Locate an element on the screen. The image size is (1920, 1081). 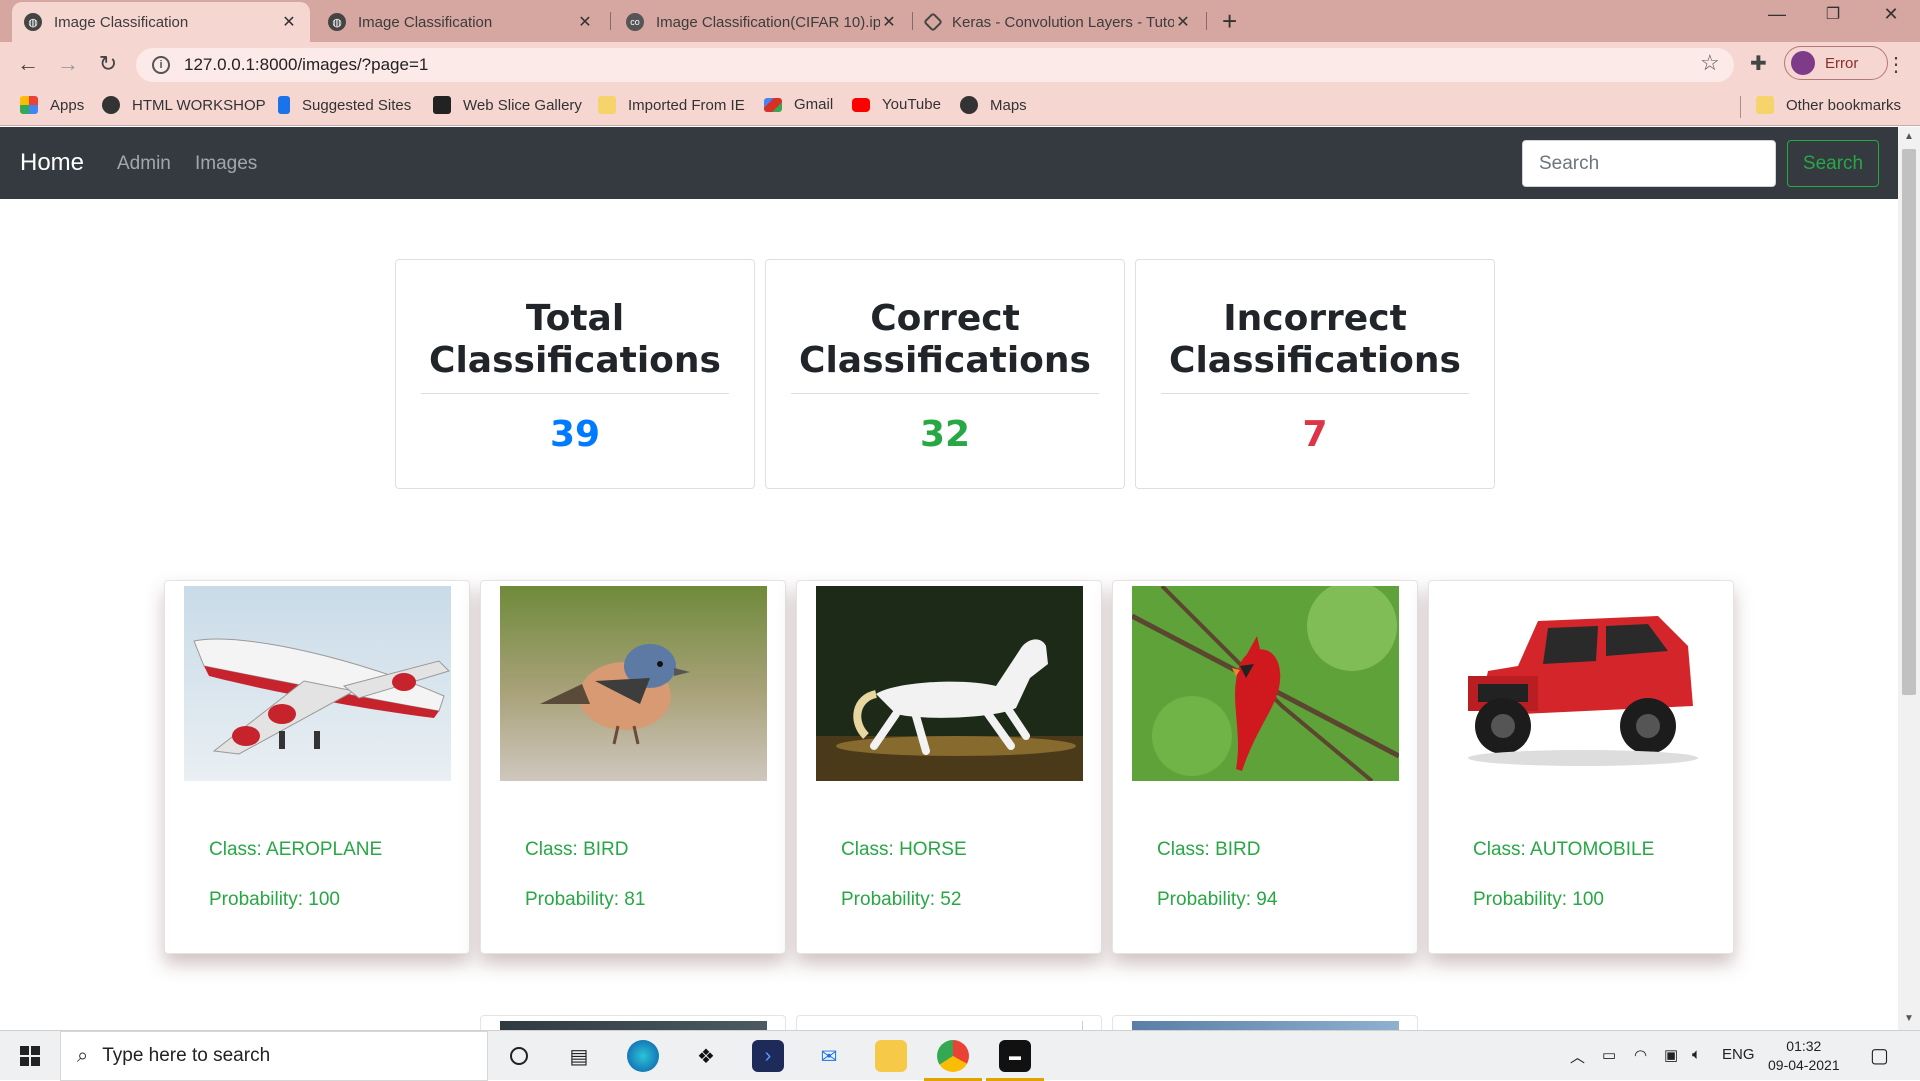
search-button: Search is located at coordinates (1833, 163).